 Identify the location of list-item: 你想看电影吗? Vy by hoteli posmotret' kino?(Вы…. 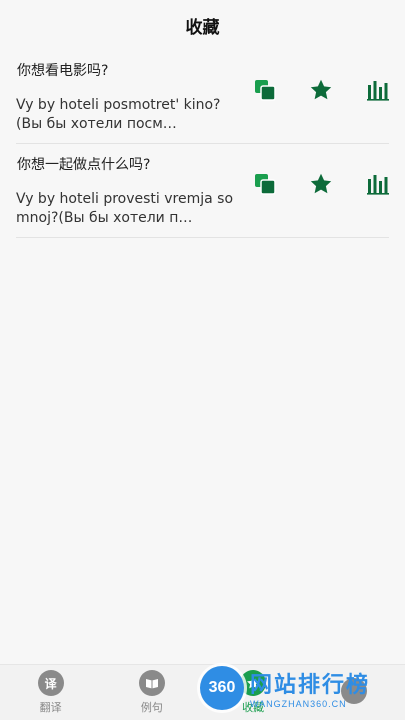
(202, 97).